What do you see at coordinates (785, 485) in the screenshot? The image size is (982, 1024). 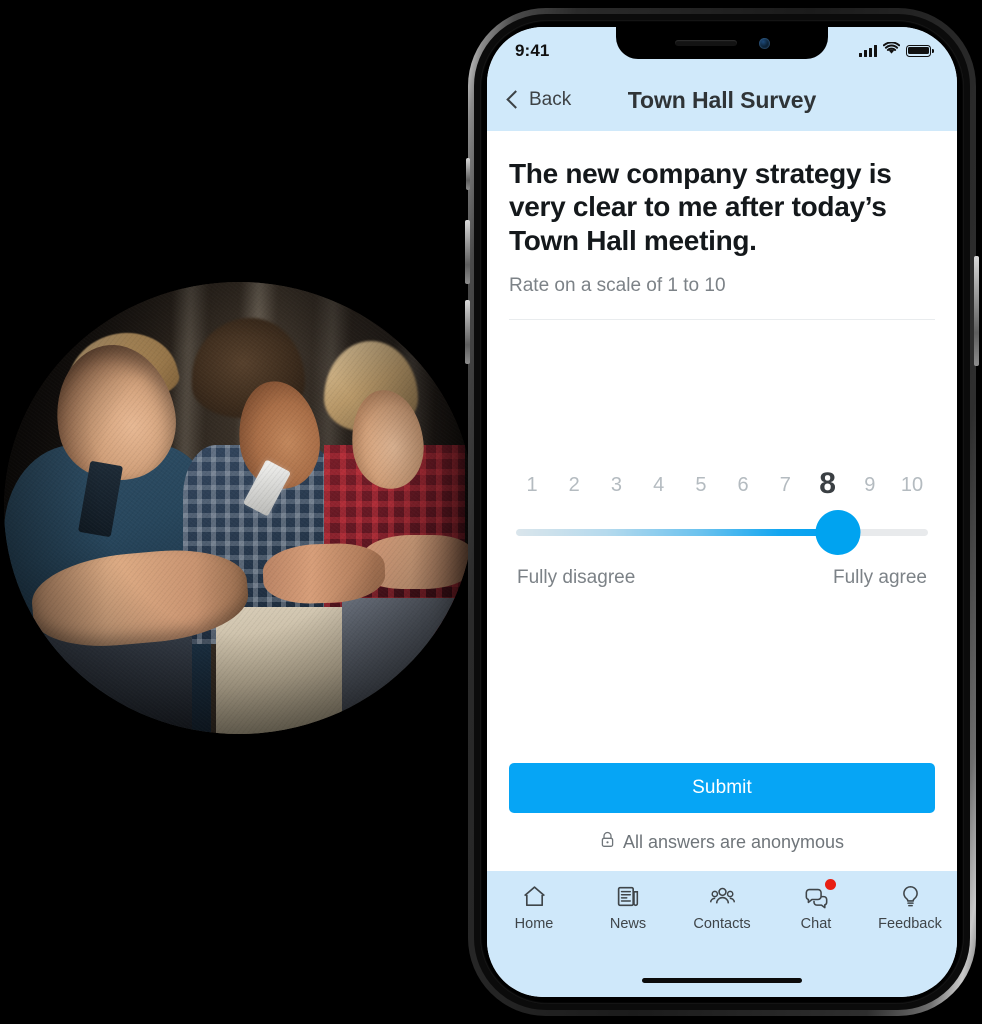 I see `scale-number-7: 7` at bounding box center [785, 485].